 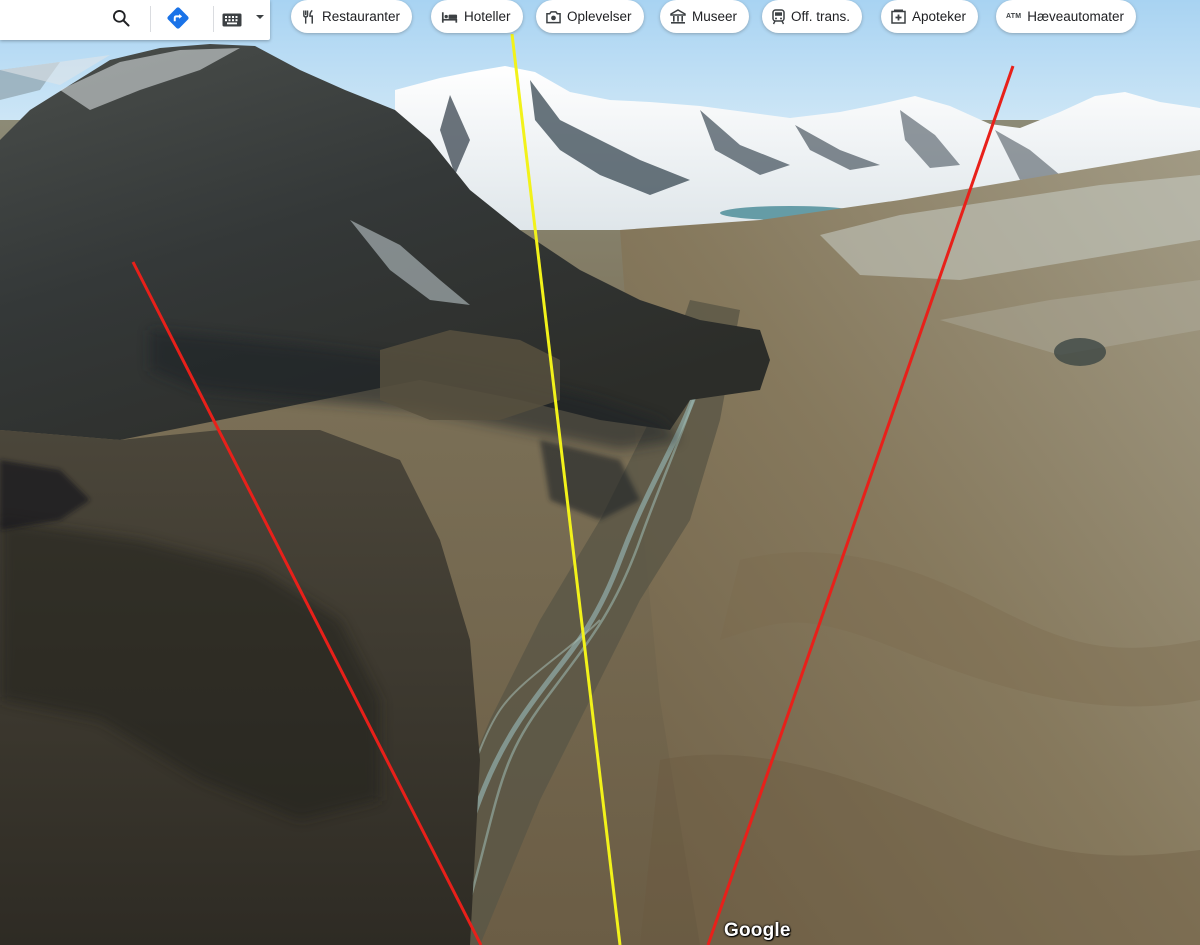 I want to click on search-icon, so click(x=121, y=18).